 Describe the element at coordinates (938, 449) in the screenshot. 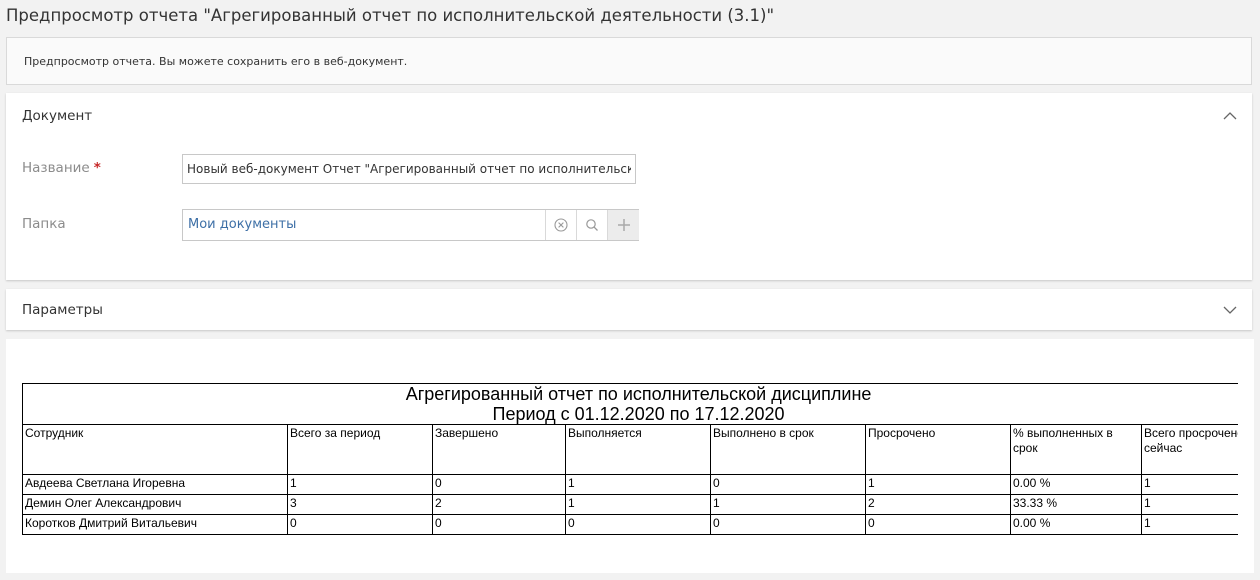

I see `column-header: Просрочено` at that location.